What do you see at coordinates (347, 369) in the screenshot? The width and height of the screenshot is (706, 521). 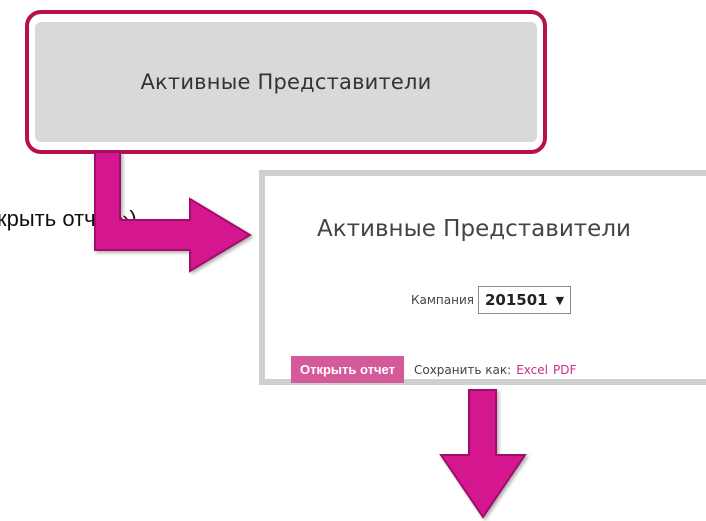 I see `open-report-button: Открыть отчет` at bounding box center [347, 369].